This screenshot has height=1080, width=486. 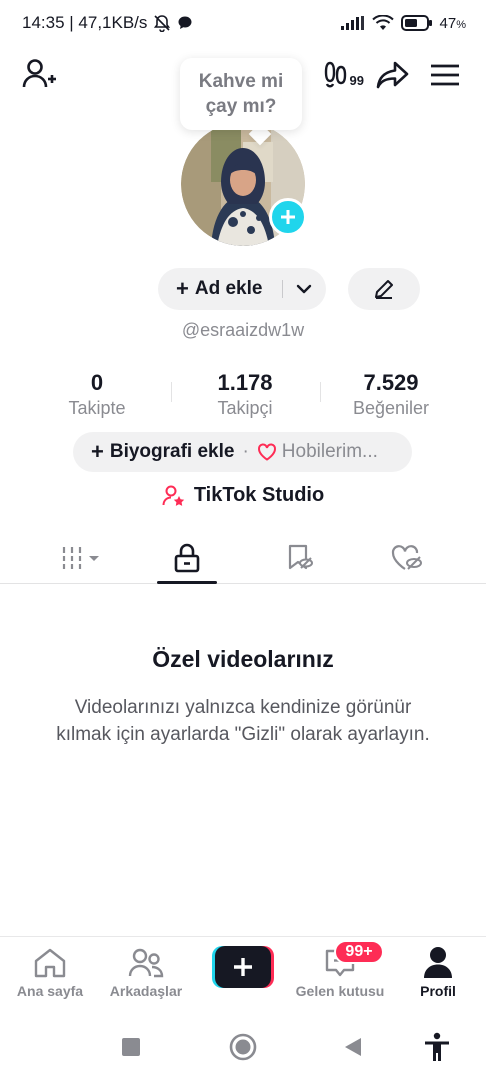 What do you see at coordinates (259, 495) in the screenshot?
I see `studio-label: TikTok Studio` at bounding box center [259, 495].